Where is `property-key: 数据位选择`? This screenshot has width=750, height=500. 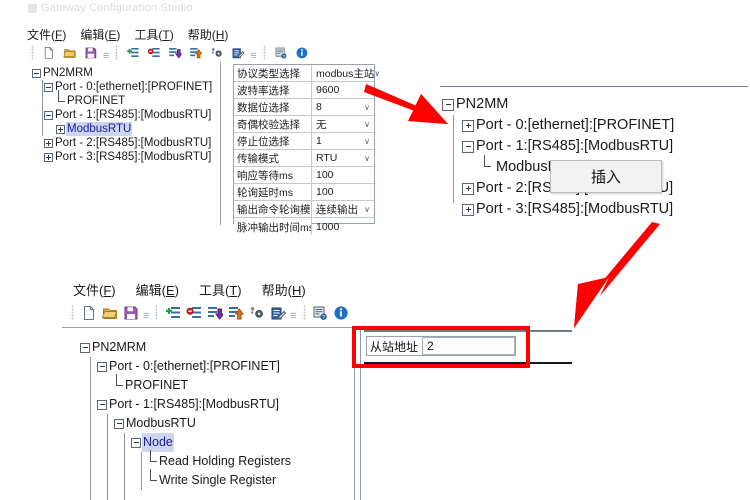
property-key: 数据位选择 is located at coordinates (273, 107).